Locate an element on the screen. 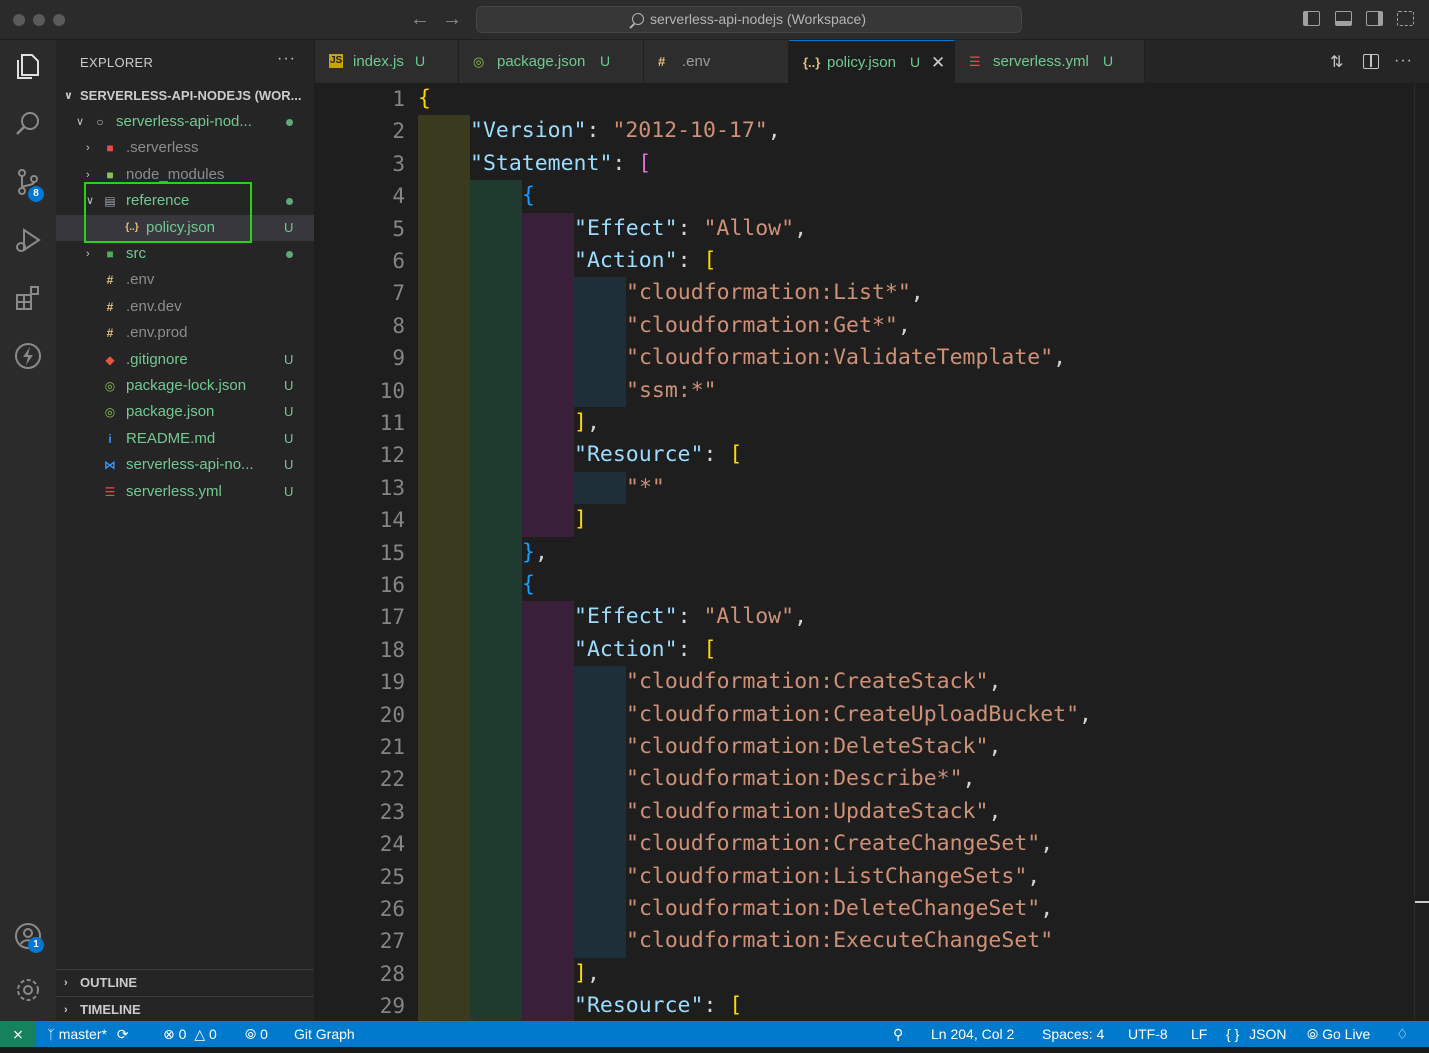 This screenshot has width=1429, height=1053. scrollbar-thumb is located at coordinates (1422, 902).